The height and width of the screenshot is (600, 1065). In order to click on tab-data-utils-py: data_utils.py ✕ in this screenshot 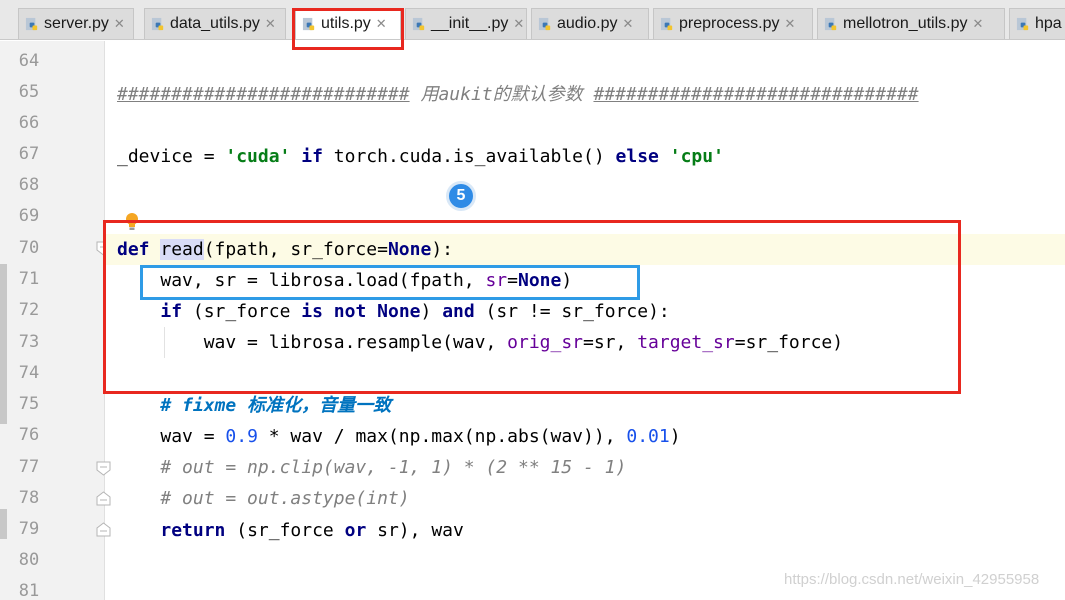, I will do `click(215, 23)`.